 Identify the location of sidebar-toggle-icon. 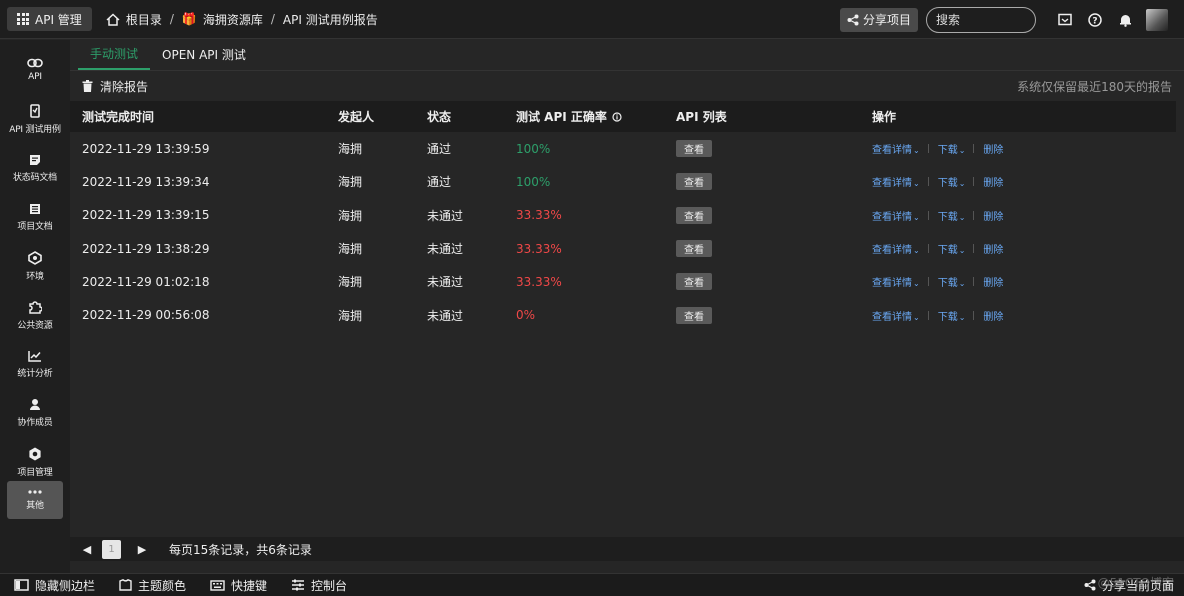
(21, 585).